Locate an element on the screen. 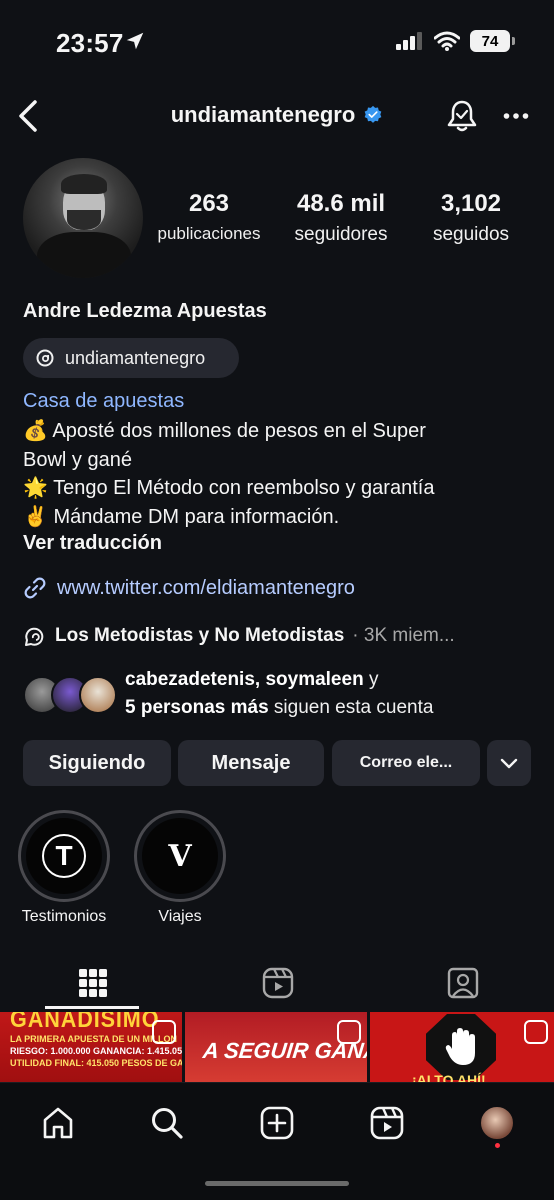  chevron-down-icon is located at coordinates (509, 763).